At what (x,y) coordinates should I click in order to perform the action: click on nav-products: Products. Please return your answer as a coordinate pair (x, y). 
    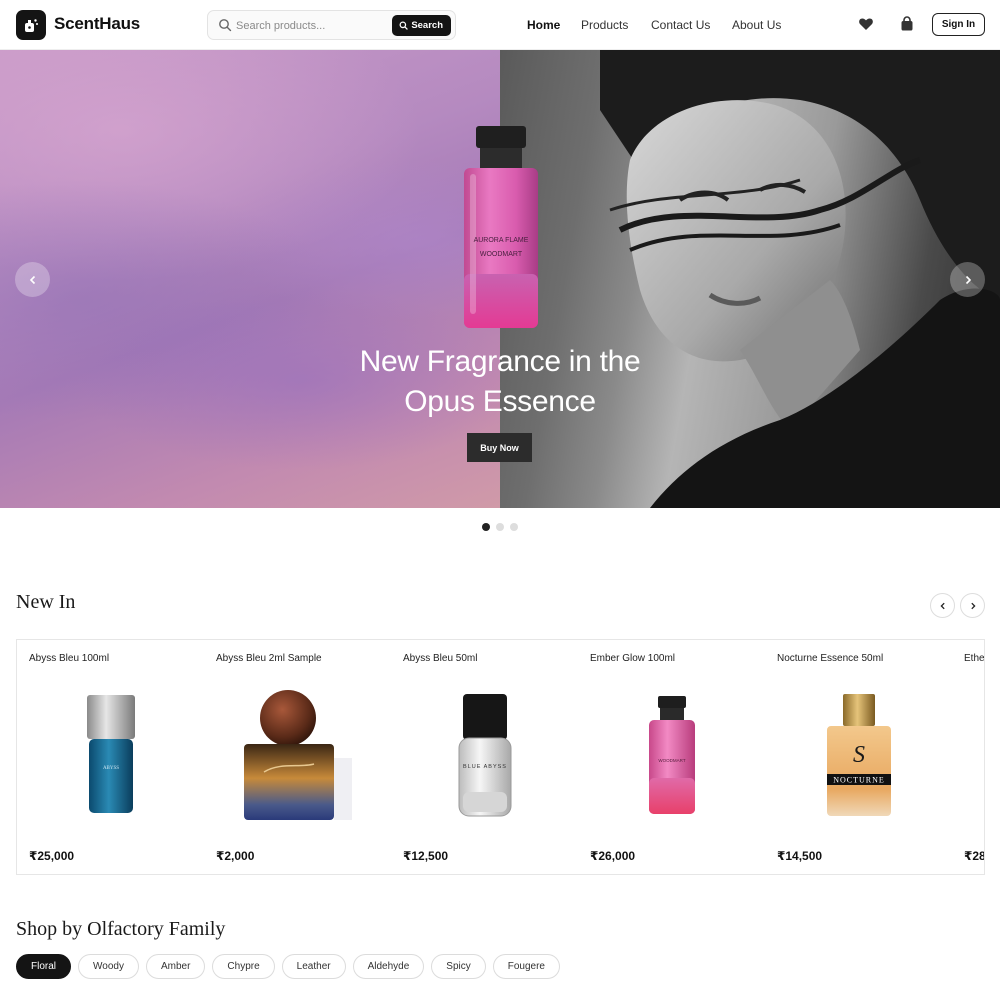
    Looking at the image, I should click on (604, 25).